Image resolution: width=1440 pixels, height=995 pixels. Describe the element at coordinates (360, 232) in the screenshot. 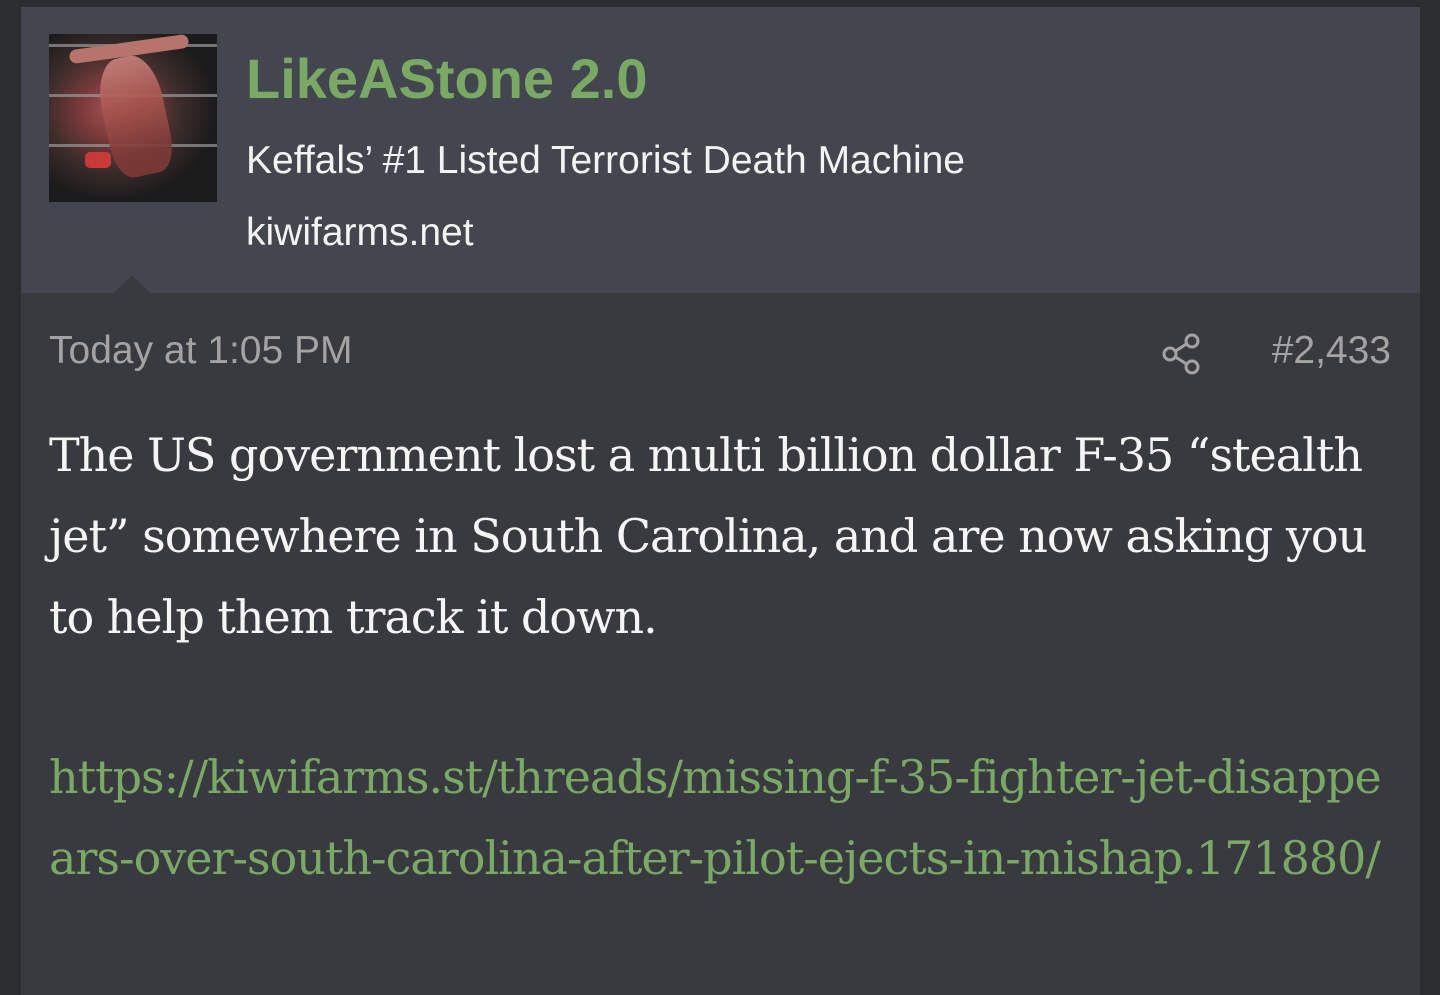

I see `user-site: kiwifarms.net` at that location.